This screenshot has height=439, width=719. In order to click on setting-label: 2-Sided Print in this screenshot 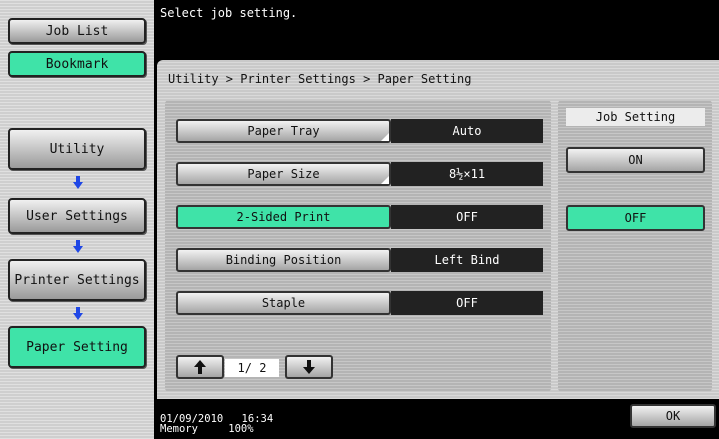, I will do `click(283, 217)`.